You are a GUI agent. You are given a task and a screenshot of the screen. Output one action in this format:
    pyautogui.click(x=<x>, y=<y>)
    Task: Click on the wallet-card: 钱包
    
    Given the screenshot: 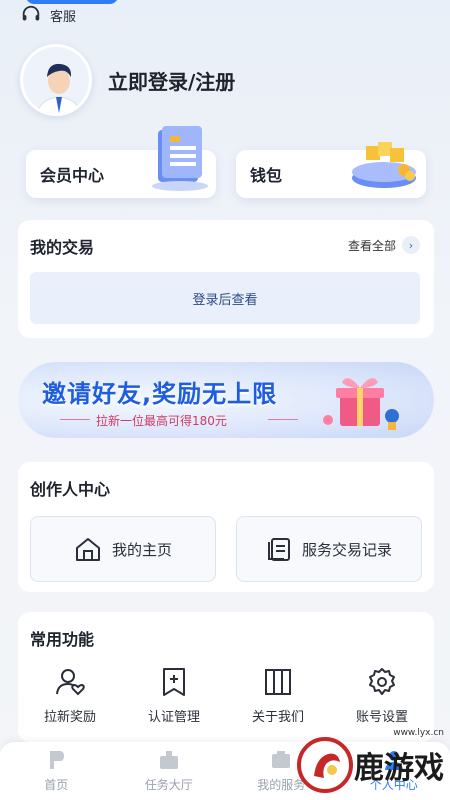 What is the action you would take?
    pyautogui.click(x=331, y=170)
    